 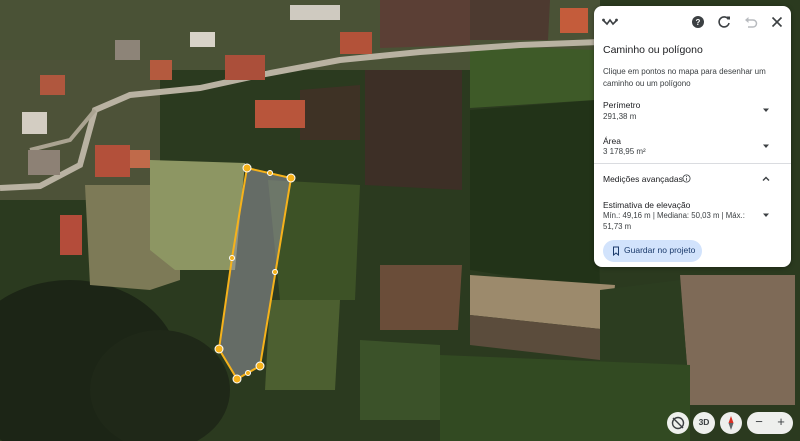 What do you see at coordinates (620, 116) in the screenshot?
I see `perimeter-value: 291,38 m` at bounding box center [620, 116].